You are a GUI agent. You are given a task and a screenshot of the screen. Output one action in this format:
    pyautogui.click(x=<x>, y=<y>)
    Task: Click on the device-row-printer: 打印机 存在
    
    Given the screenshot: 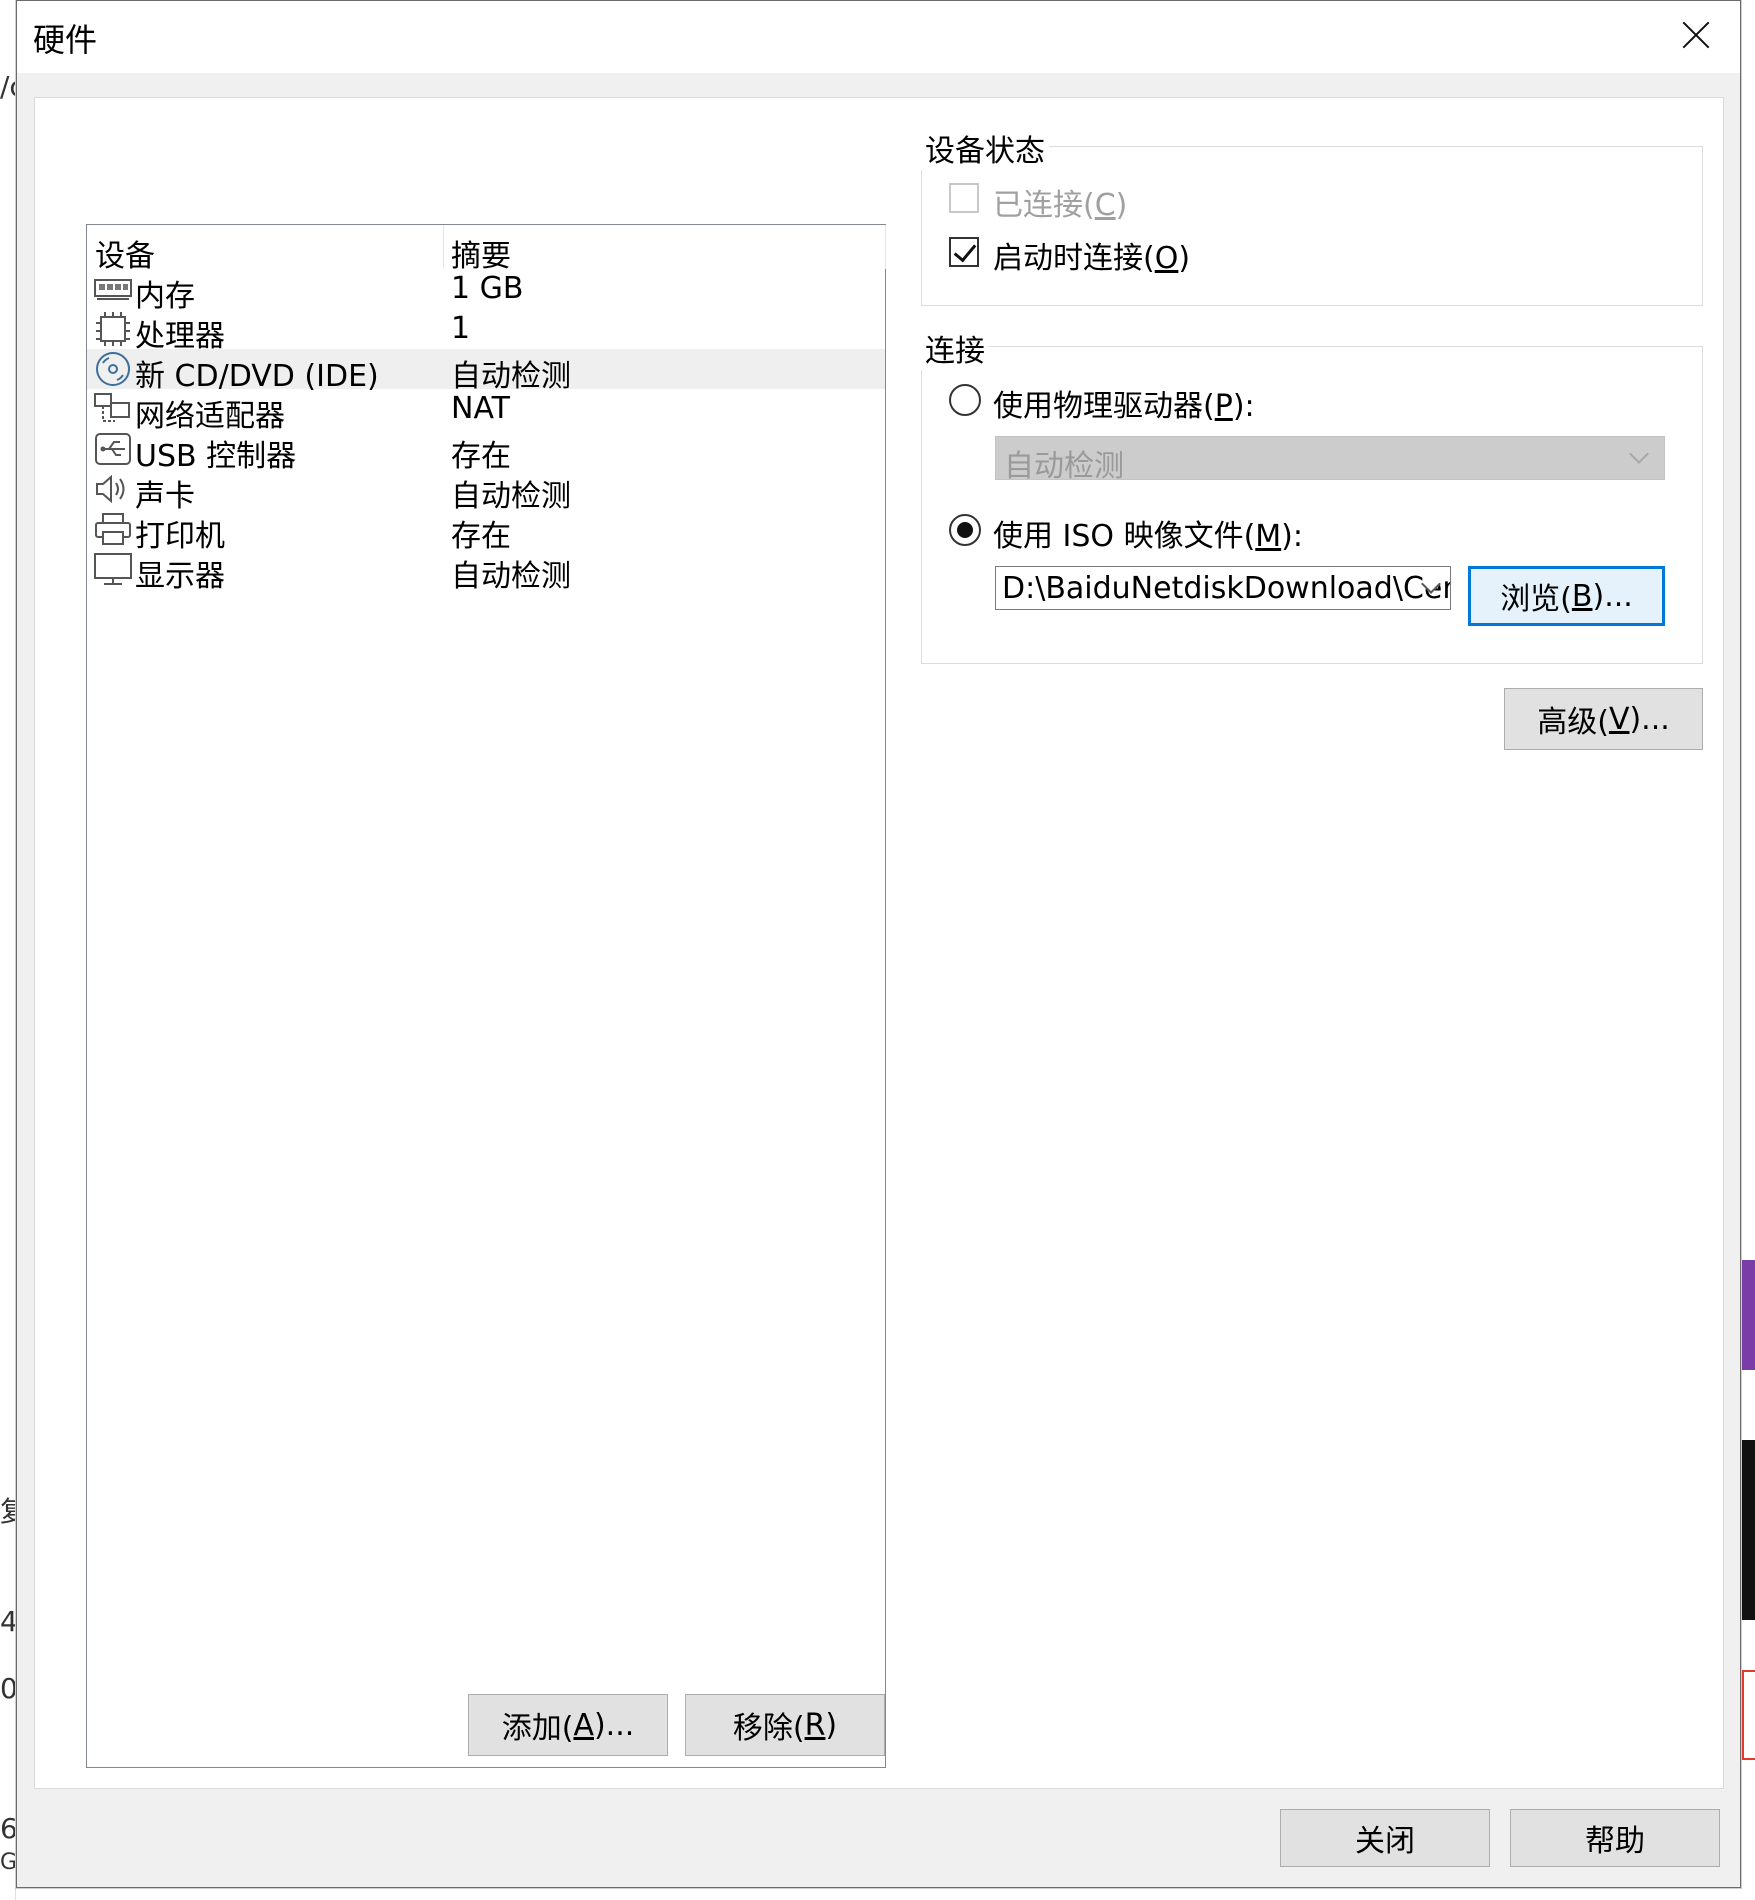 What is the action you would take?
    pyautogui.click(x=486, y=531)
    